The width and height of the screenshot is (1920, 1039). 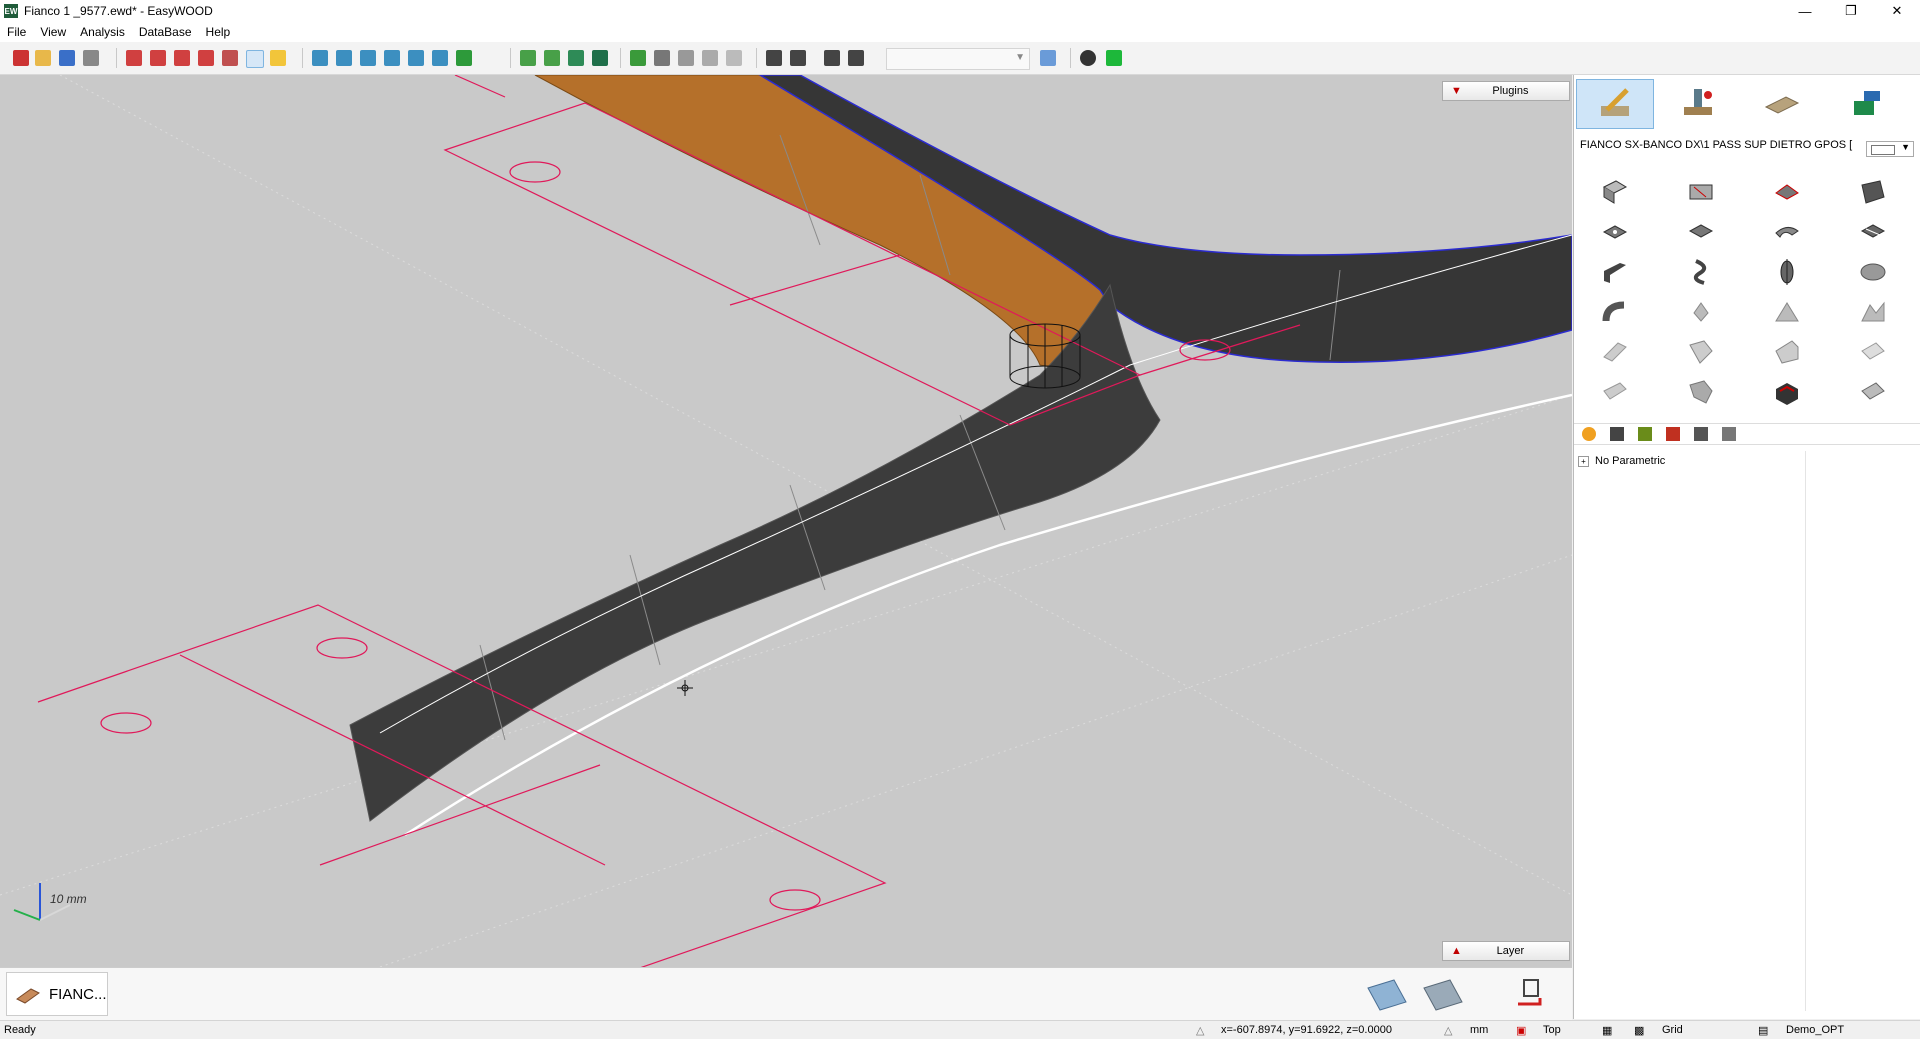 What do you see at coordinates (1114, 58) in the screenshot?
I see `status-icon` at bounding box center [1114, 58].